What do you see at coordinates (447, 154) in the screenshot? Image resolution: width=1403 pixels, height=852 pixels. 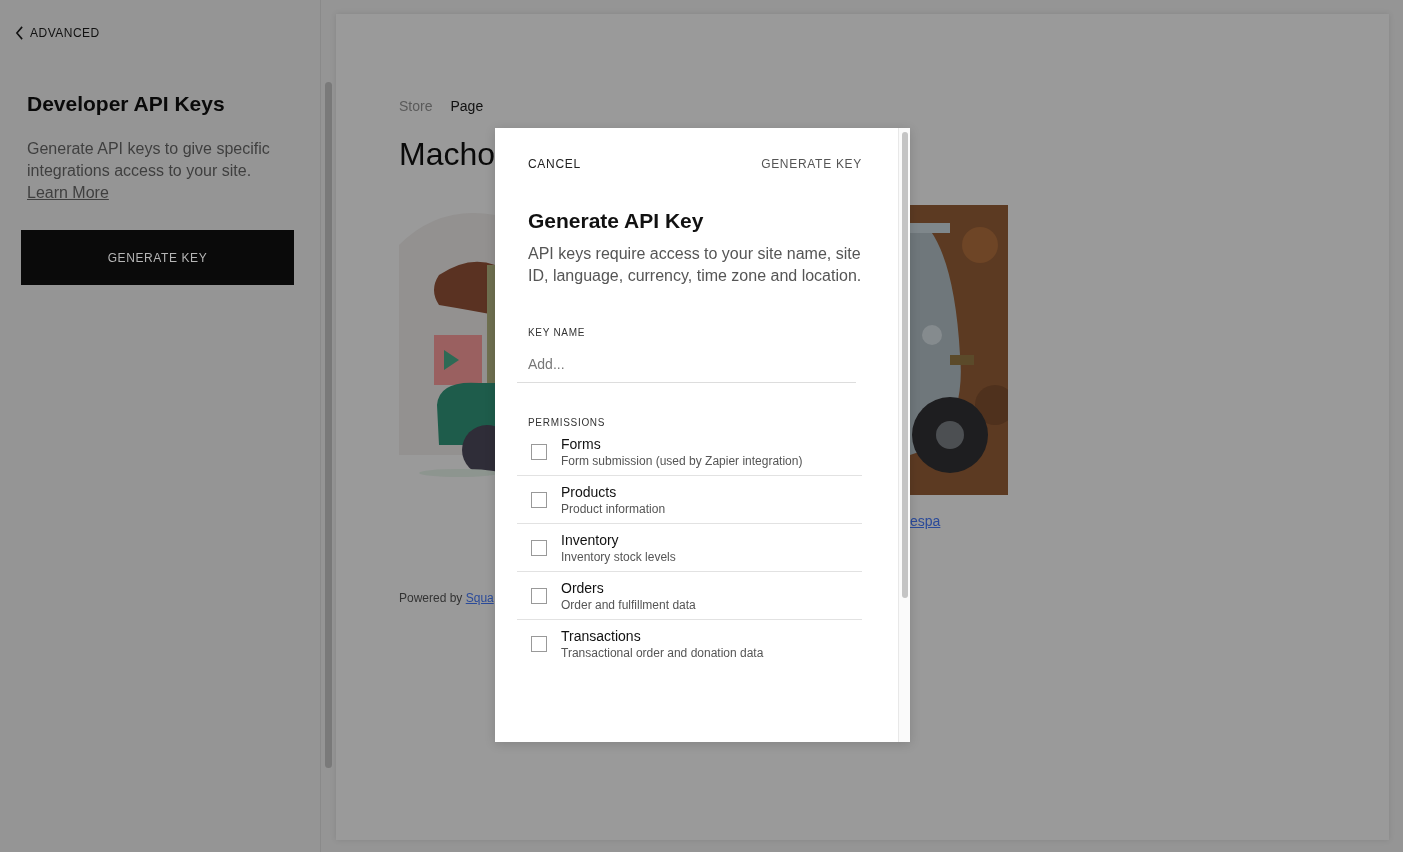 I see `page-title: Macho` at bounding box center [447, 154].